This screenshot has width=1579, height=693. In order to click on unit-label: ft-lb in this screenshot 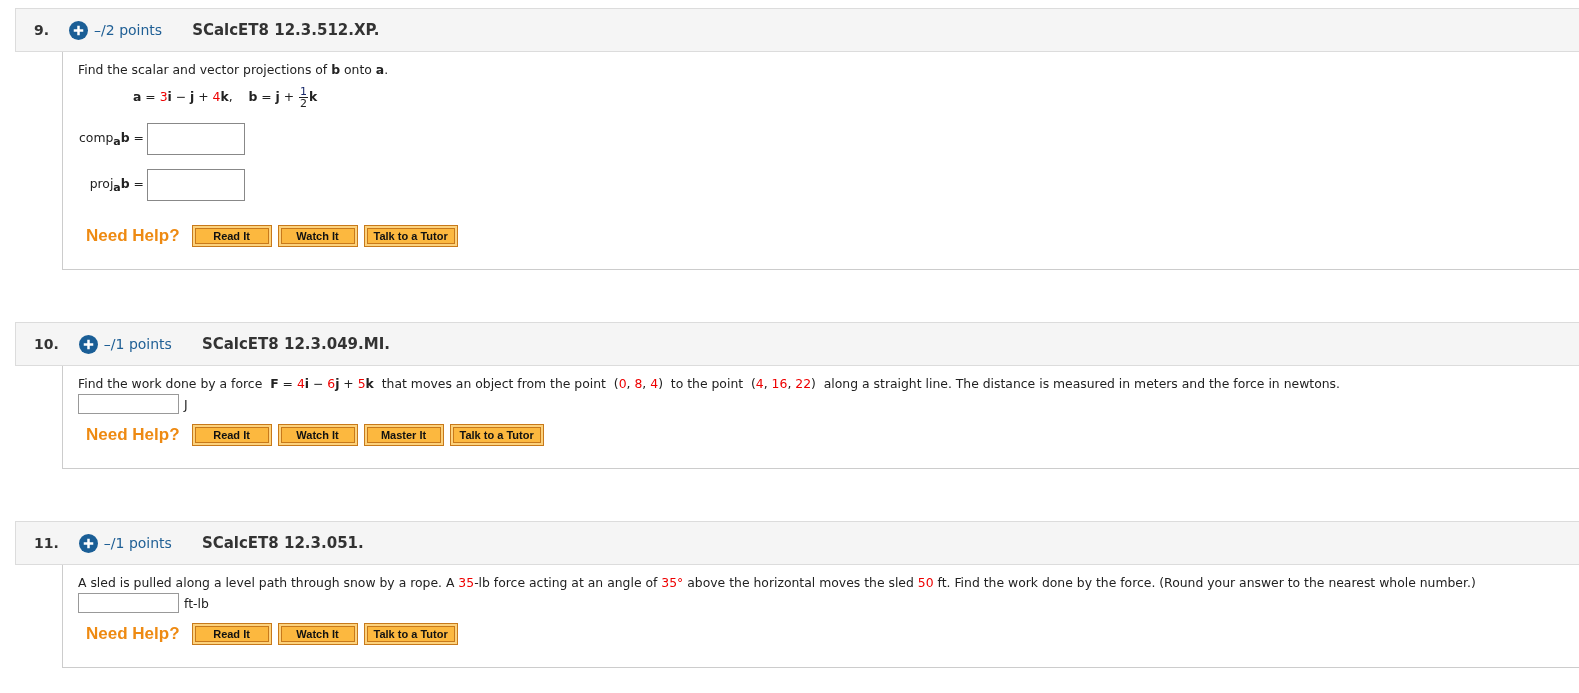, I will do `click(196, 603)`.